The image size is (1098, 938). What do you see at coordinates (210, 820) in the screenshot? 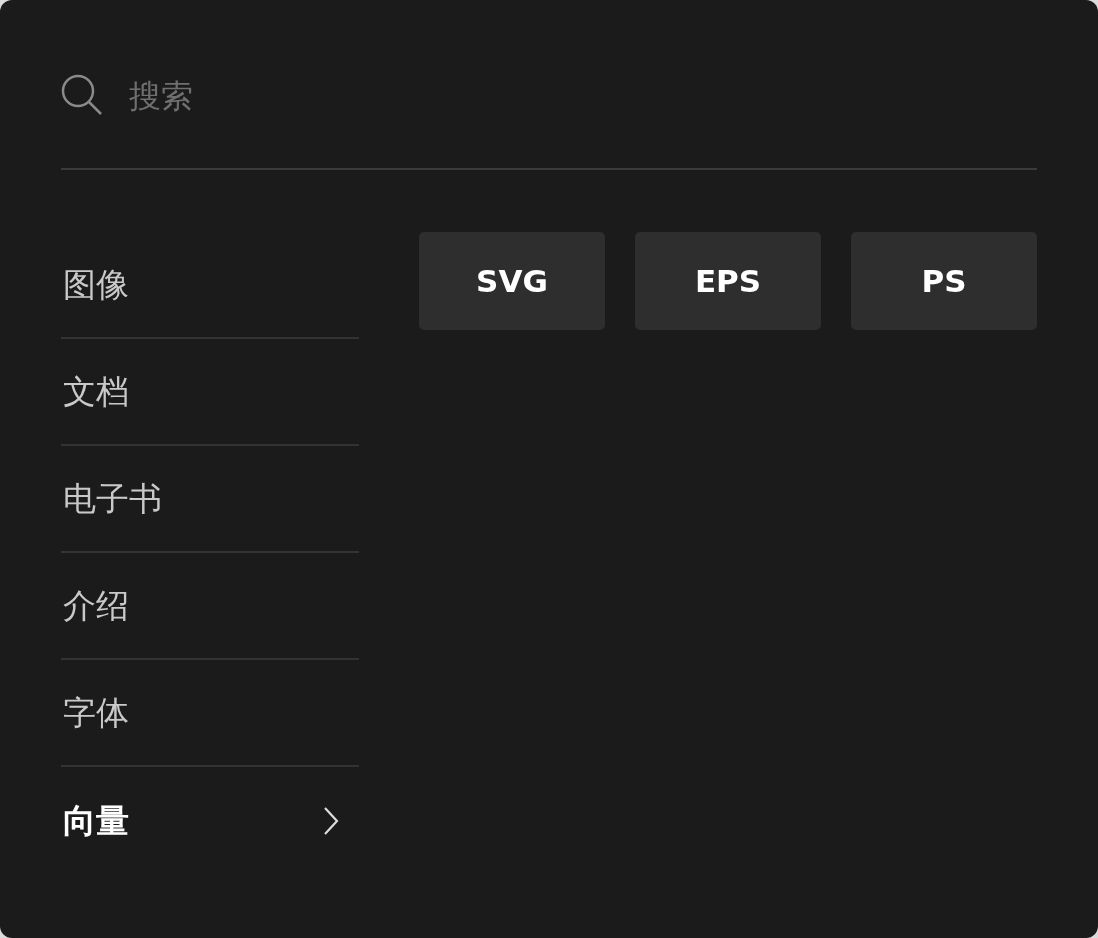
I see `category-item: 向量` at bounding box center [210, 820].